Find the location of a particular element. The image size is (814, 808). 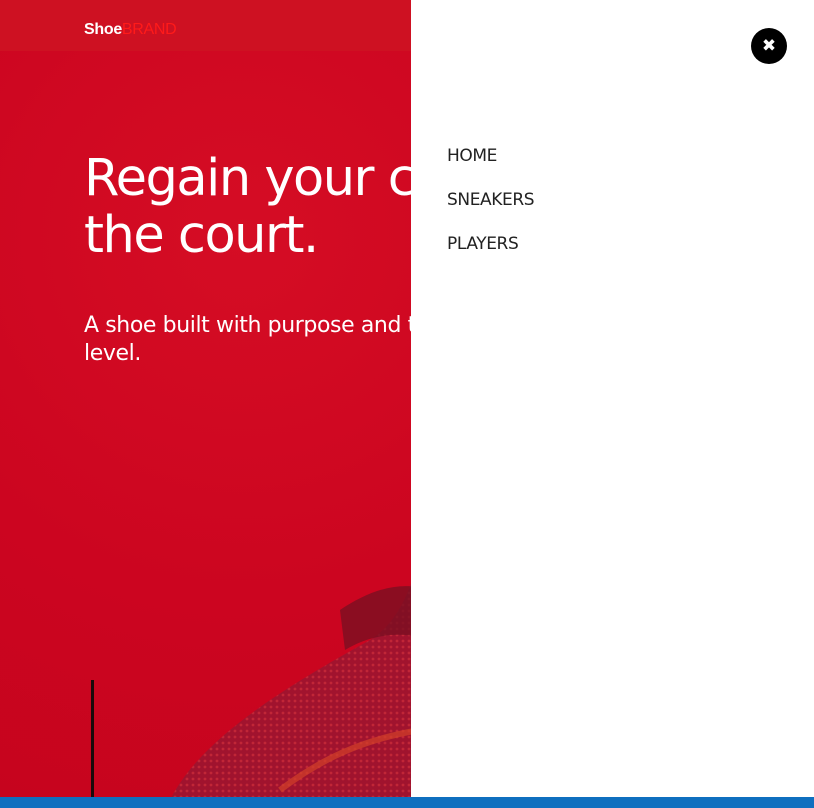

subtitle-line-2: level. is located at coordinates (112, 353).